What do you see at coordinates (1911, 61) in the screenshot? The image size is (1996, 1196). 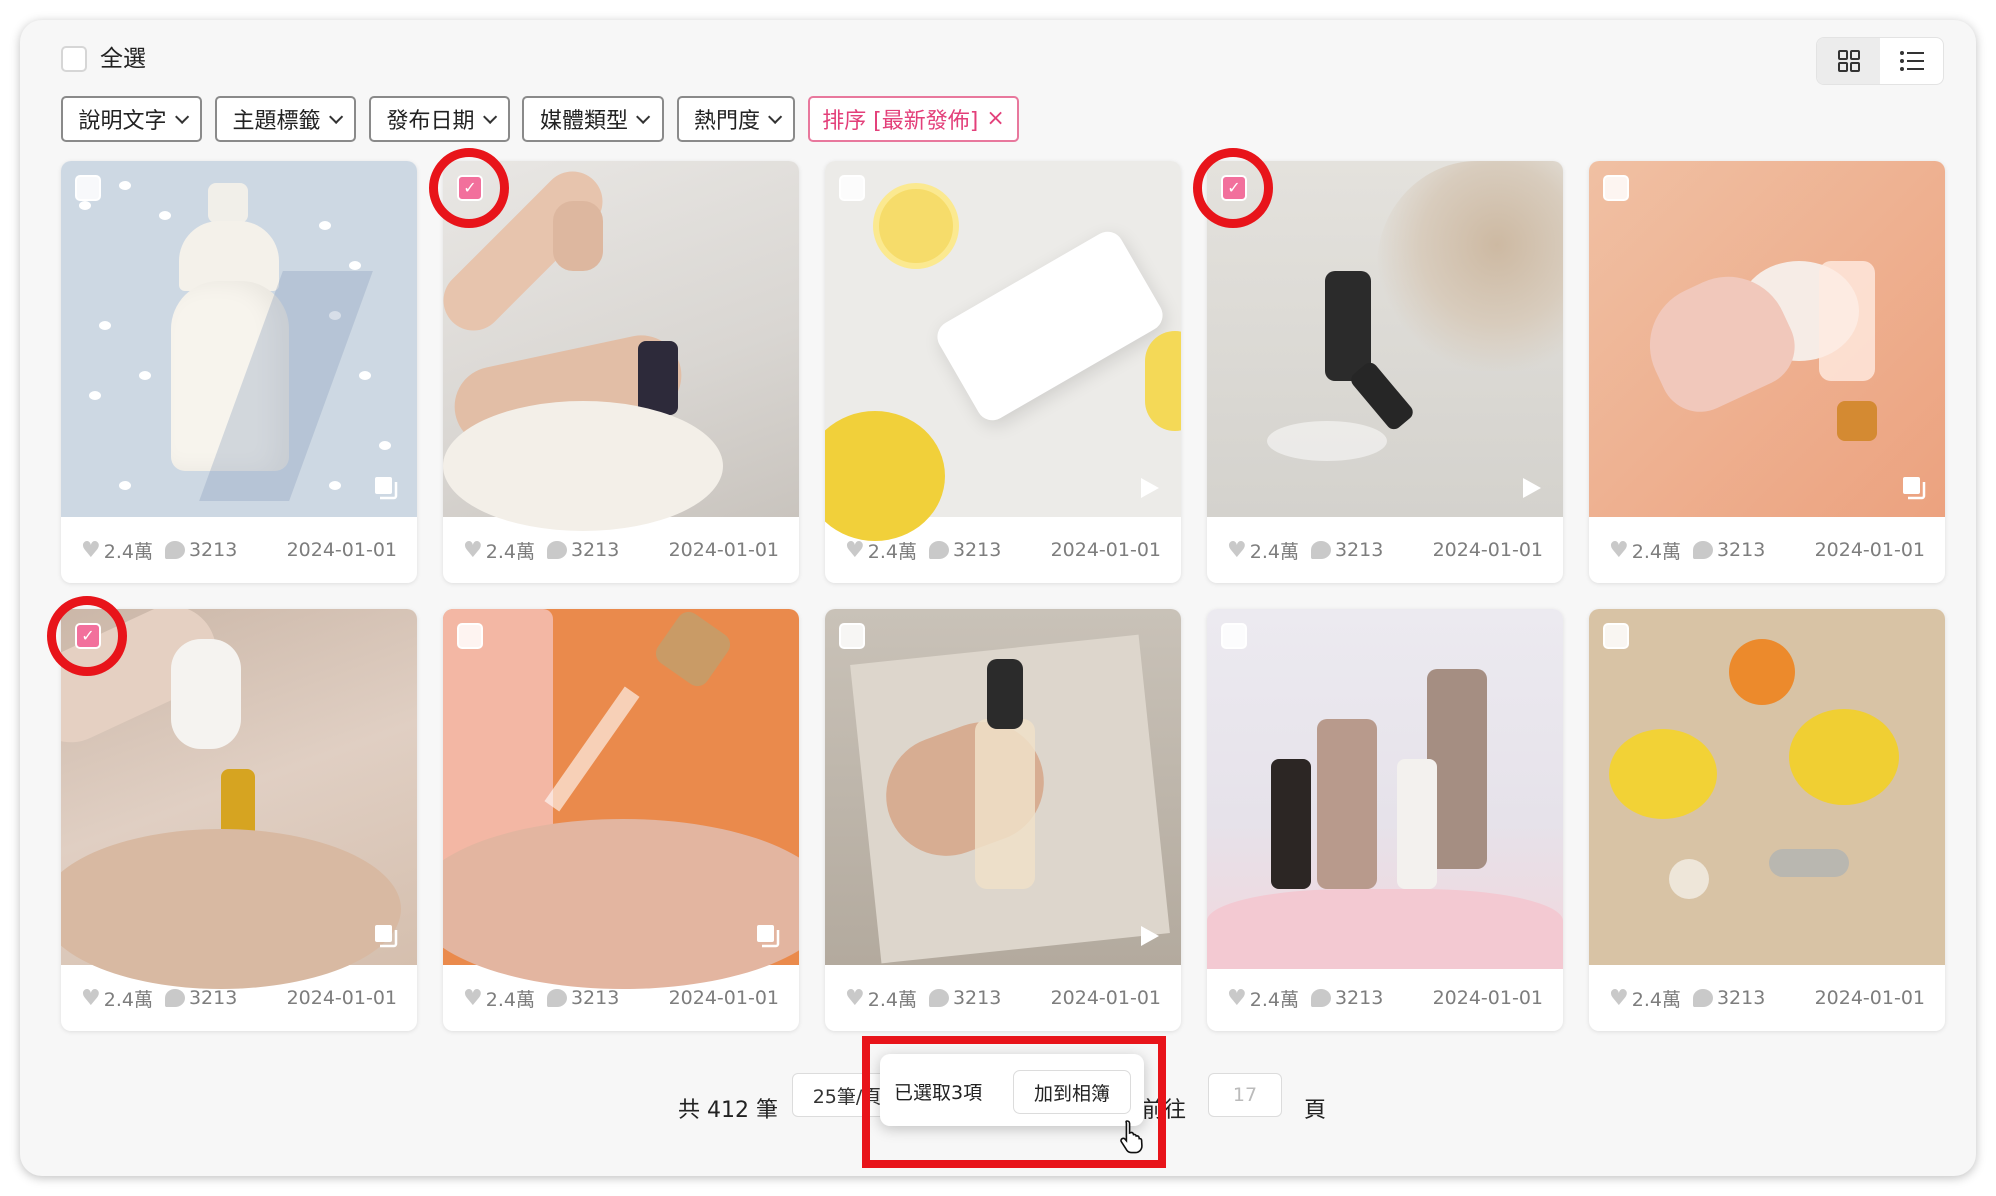 I see `list-view-button` at bounding box center [1911, 61].